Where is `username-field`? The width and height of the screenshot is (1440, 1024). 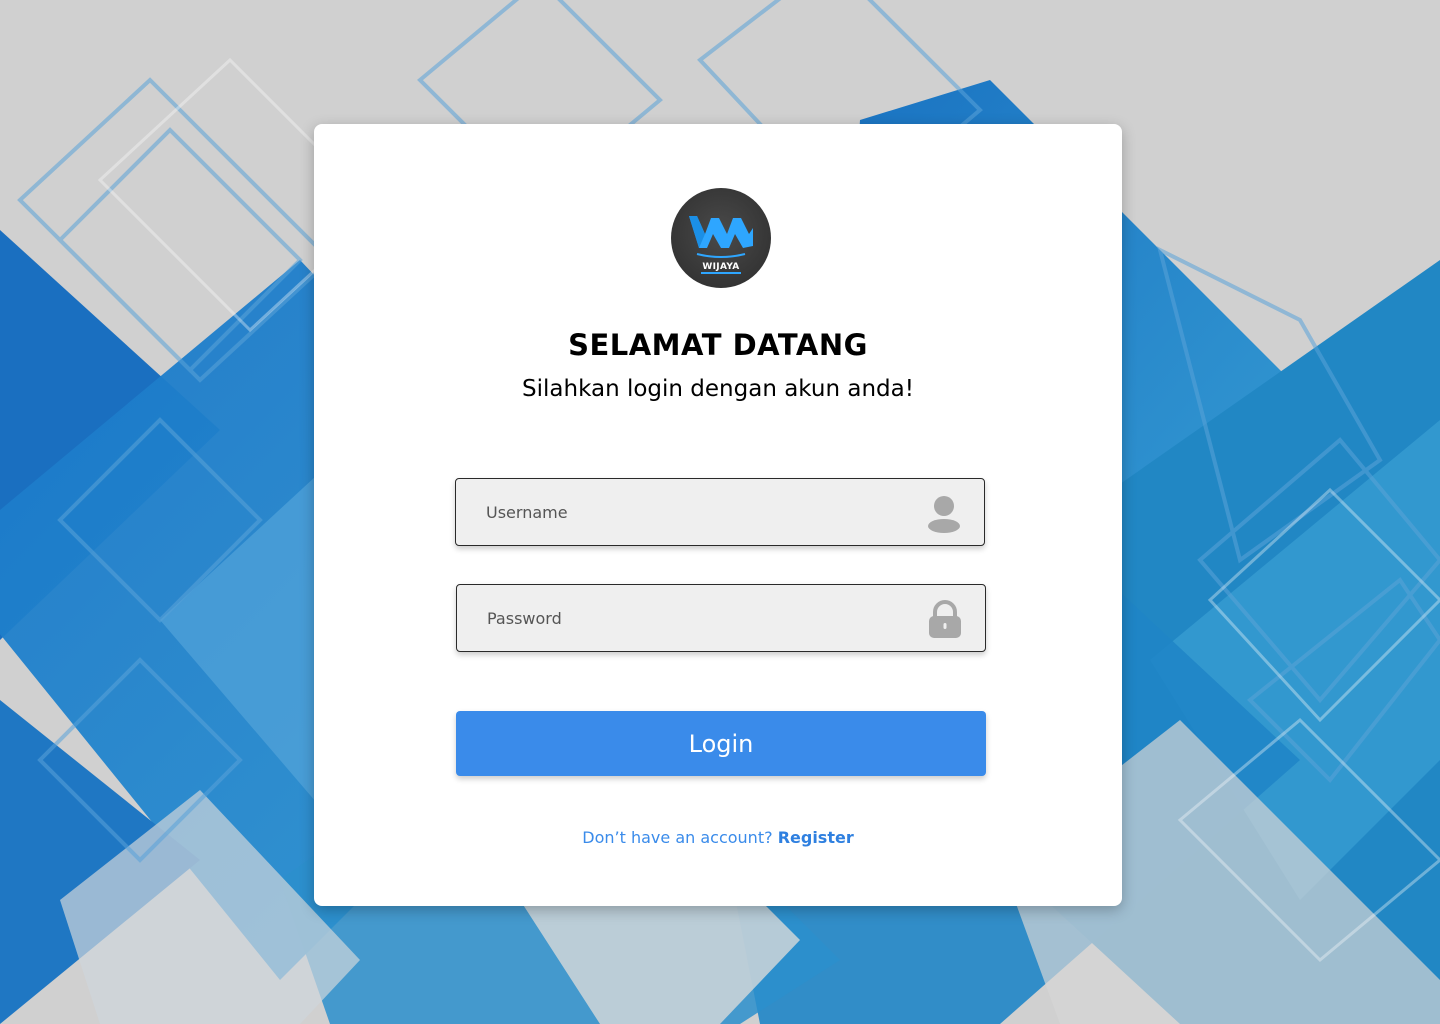 username-field is located at coordinates (720, 512).